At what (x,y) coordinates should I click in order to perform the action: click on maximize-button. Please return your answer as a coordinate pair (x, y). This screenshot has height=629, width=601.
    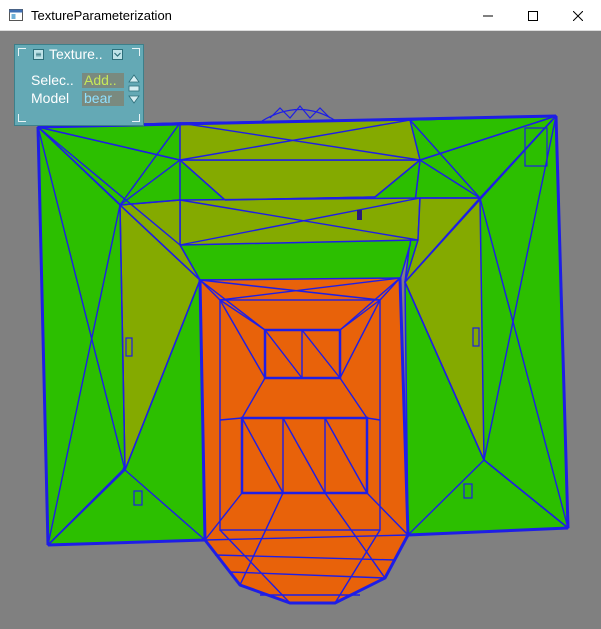
    Looking at the image, I should click on (533, 15).